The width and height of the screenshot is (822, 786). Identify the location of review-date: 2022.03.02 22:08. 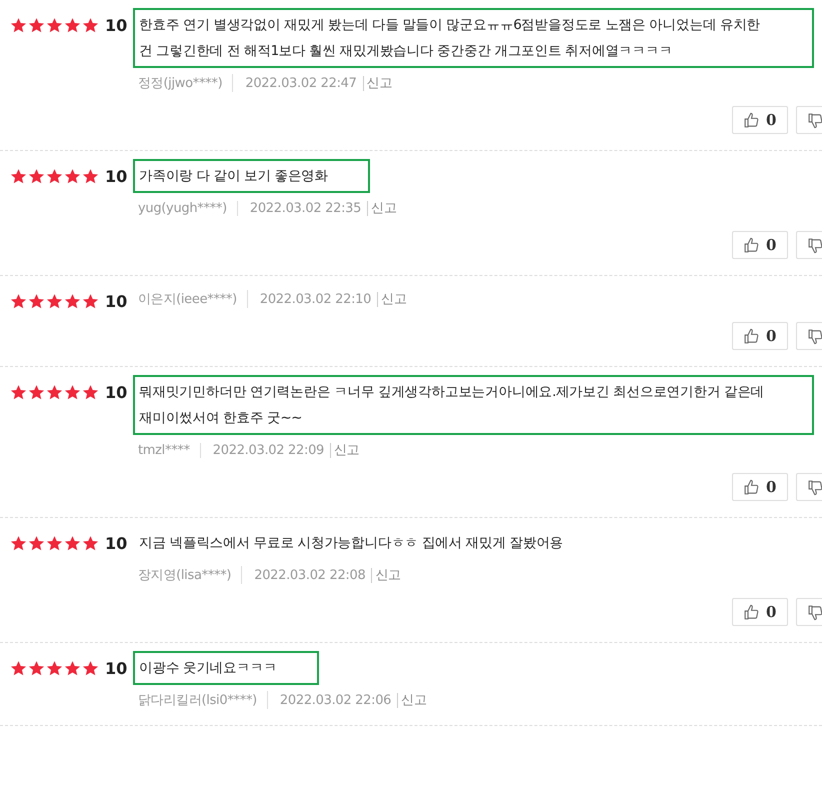
(307, 575).